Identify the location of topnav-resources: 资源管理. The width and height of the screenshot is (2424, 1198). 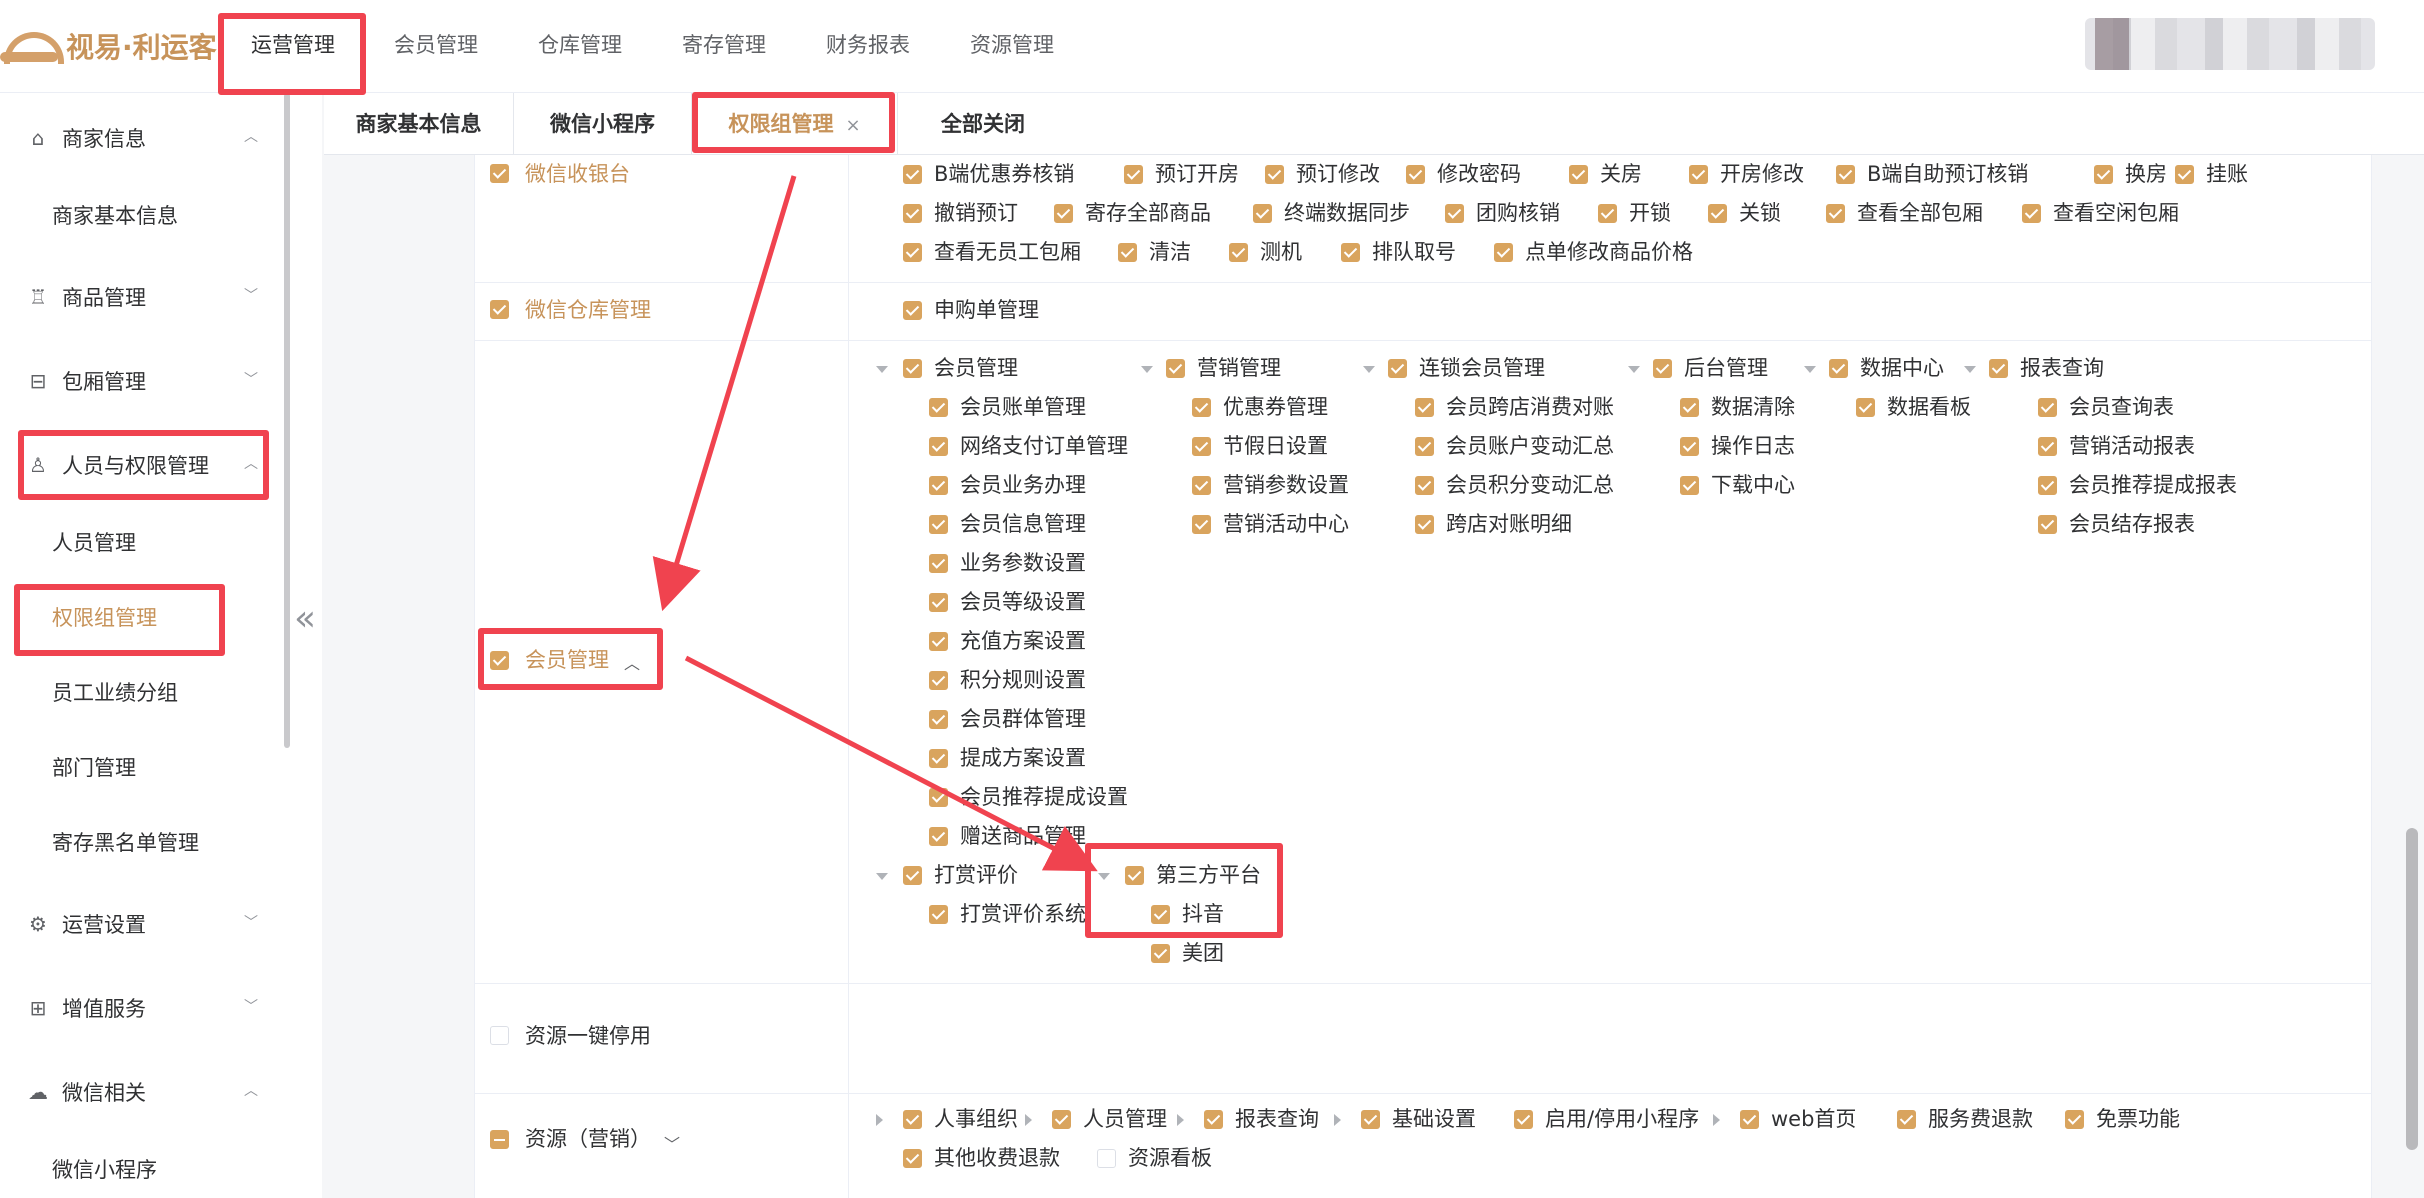
(1012, 46).